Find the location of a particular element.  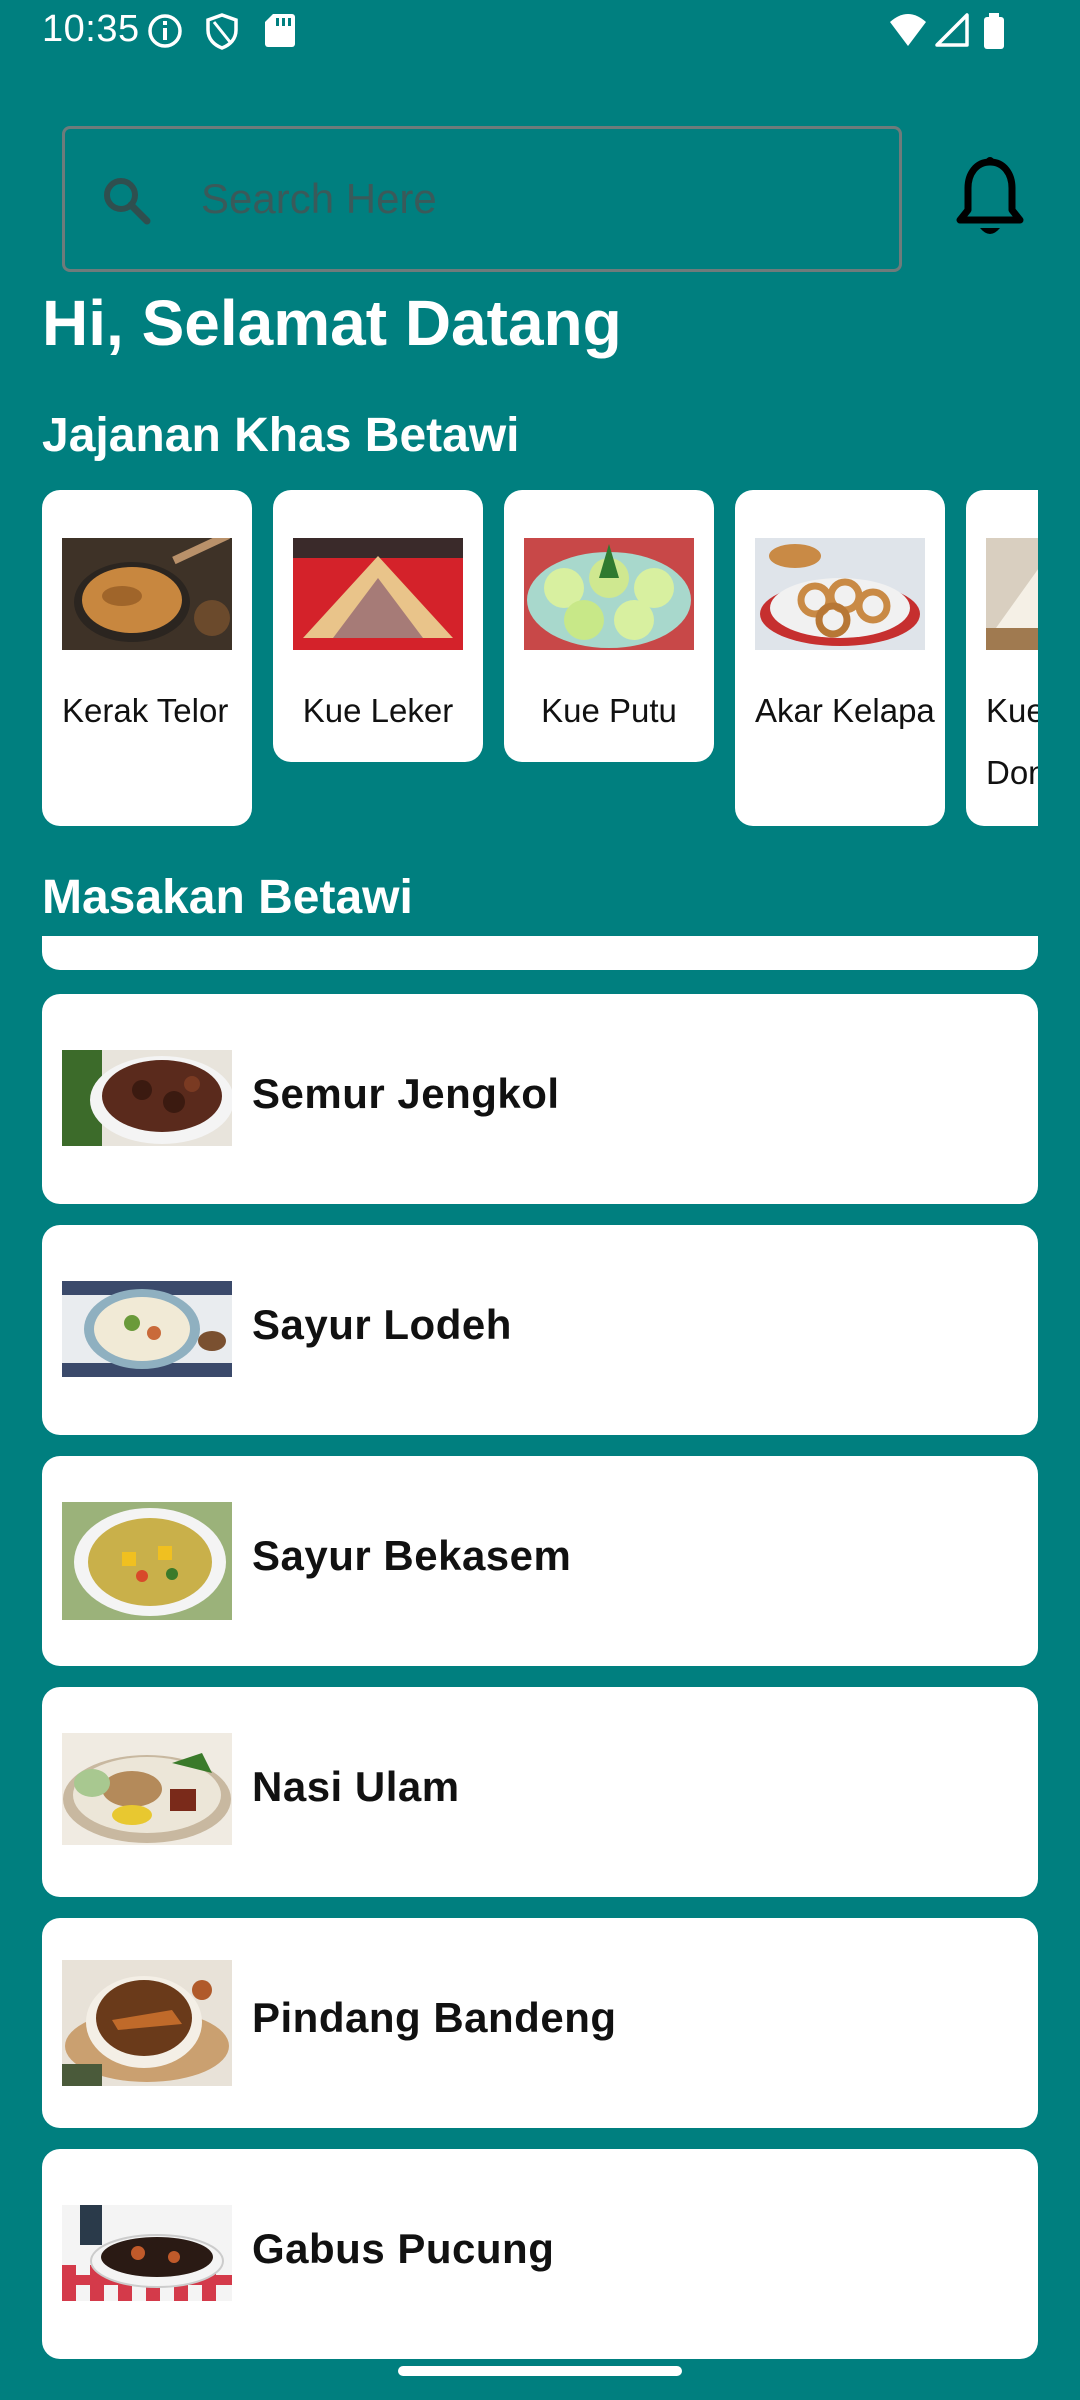

gesture-nav-handle is located at coordinates (540, 2371).